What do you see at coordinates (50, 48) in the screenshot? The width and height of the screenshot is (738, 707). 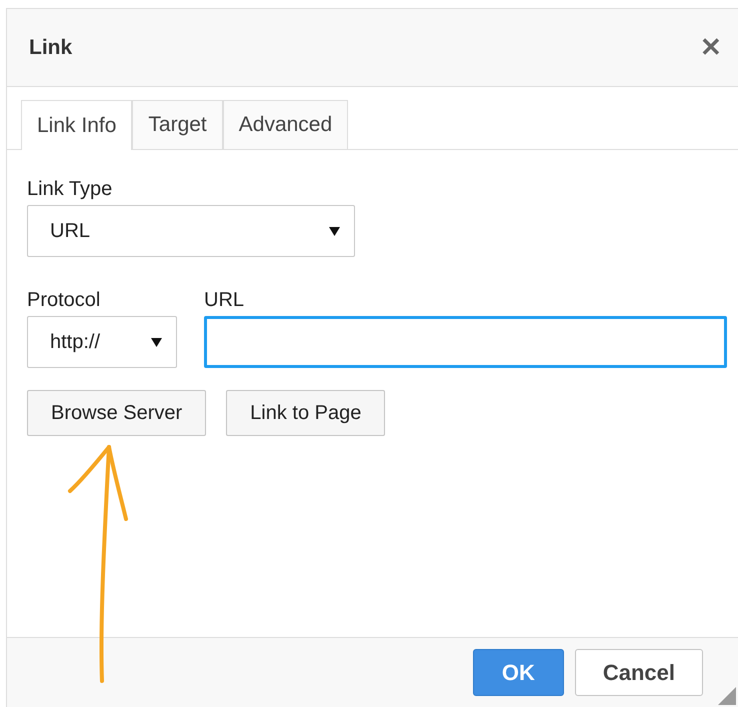 I see `dialog-title: Link` at bounding box center [50, 48].